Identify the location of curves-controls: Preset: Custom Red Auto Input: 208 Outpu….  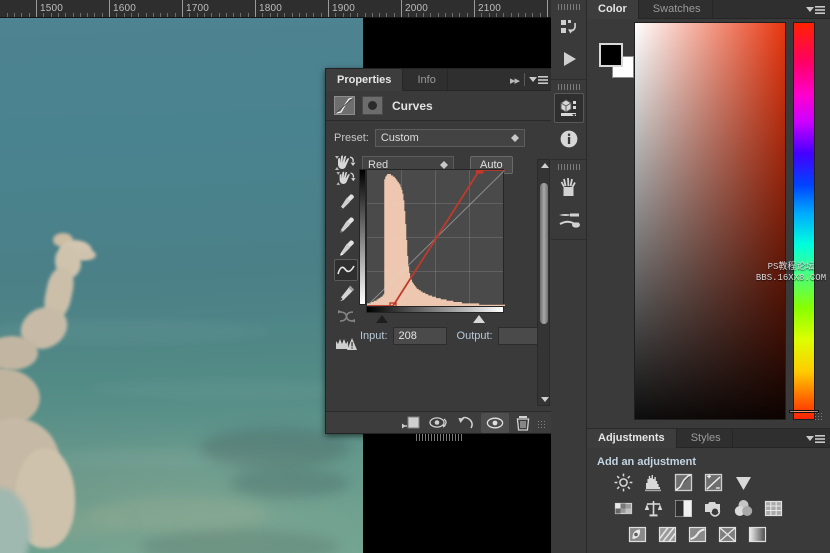
(439, 266).